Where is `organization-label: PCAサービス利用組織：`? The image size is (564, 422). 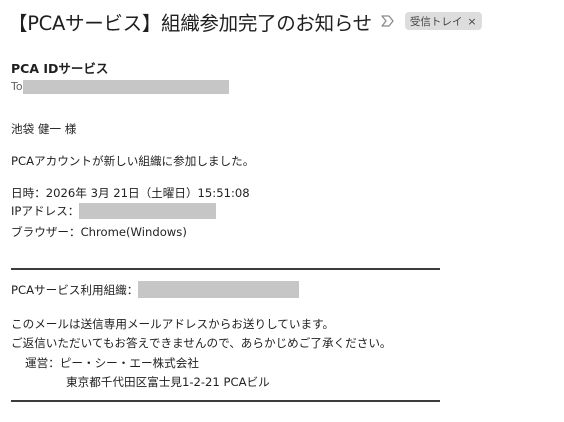
organization-label: PCAサービス利用組織： is located at coordinates (75, 289).